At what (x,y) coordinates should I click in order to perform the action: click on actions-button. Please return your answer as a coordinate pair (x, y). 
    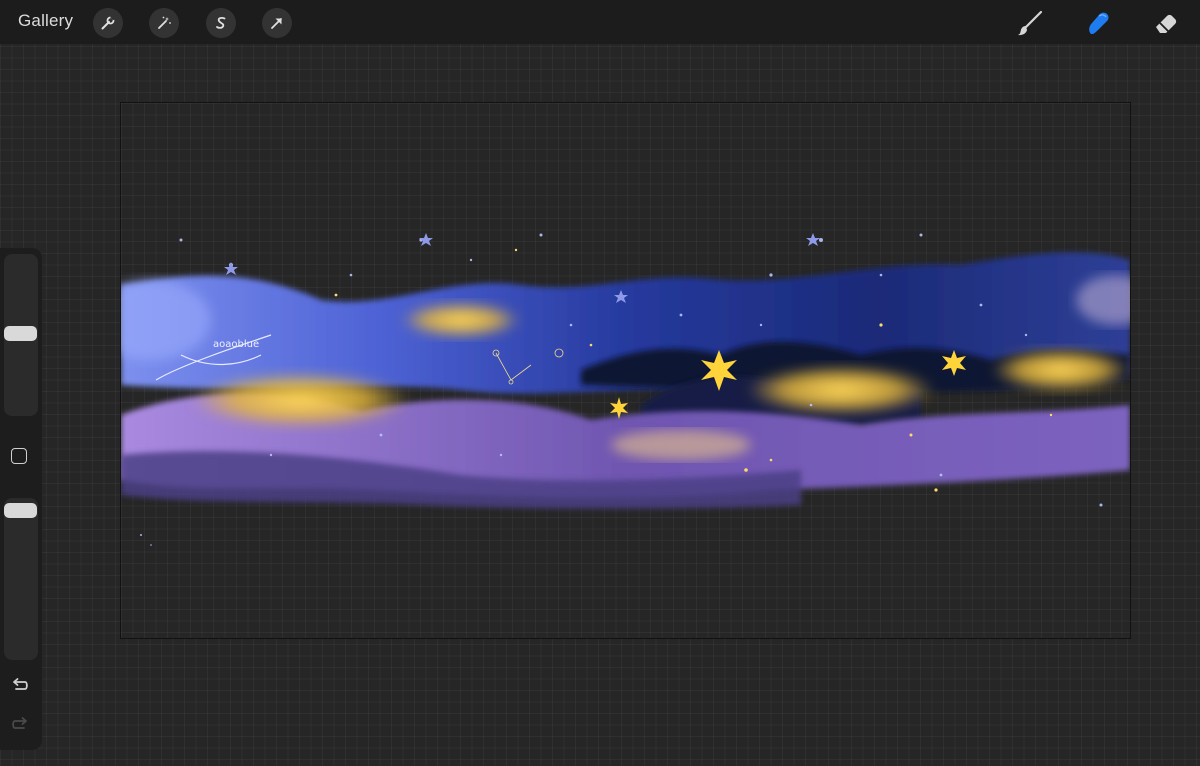
    Looking at the image, I should click on (108, 23).